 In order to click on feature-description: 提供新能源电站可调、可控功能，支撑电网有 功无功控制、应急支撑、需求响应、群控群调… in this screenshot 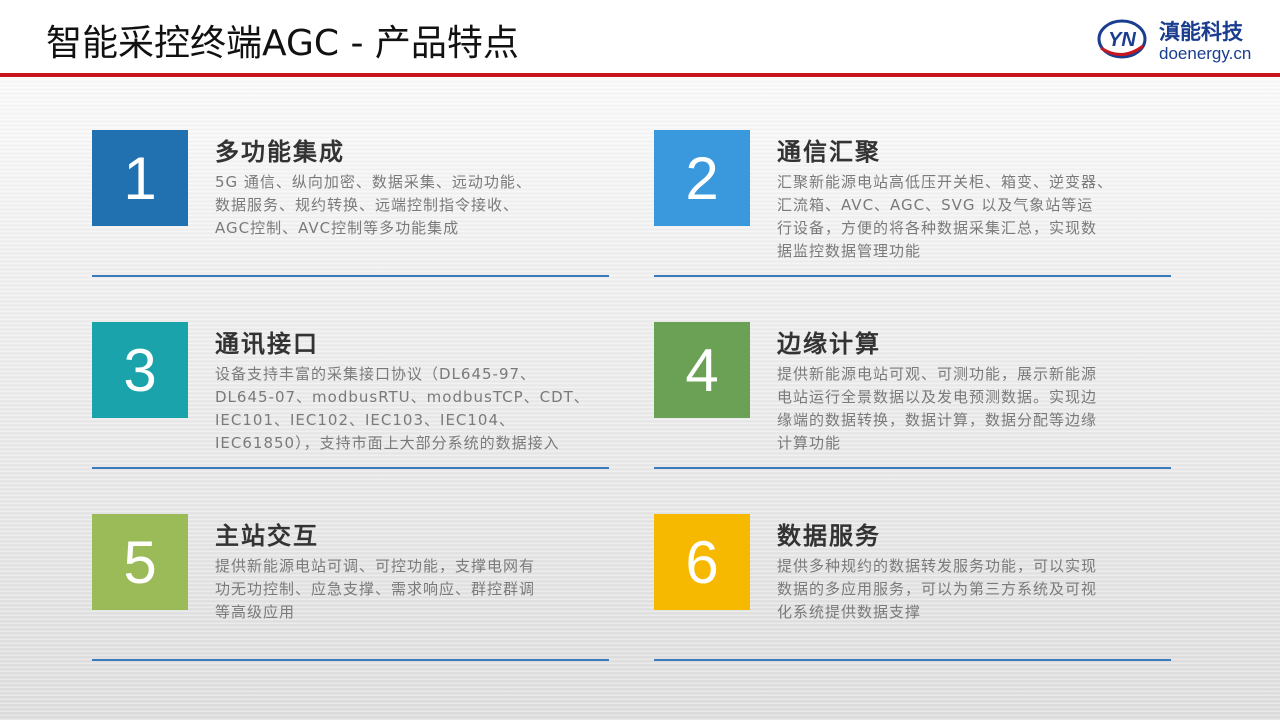, I will do `click(407, 589)`.